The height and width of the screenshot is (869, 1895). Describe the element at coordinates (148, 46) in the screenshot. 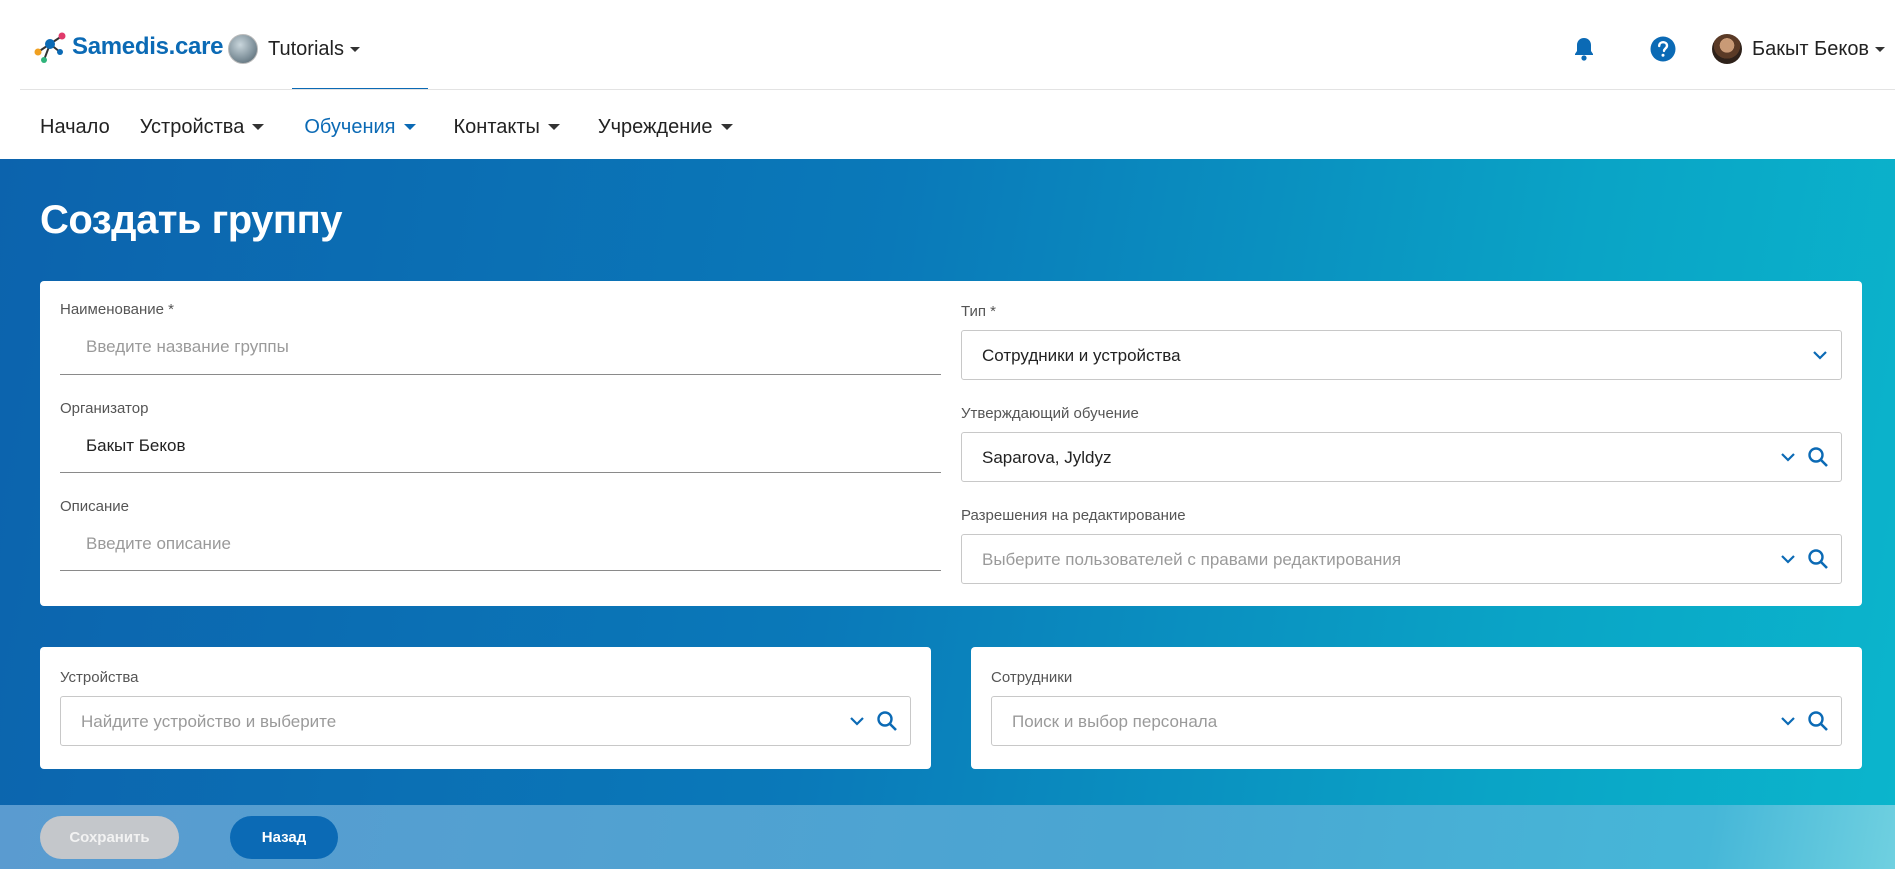

I see `logo-text: Samedis.care` at that location.